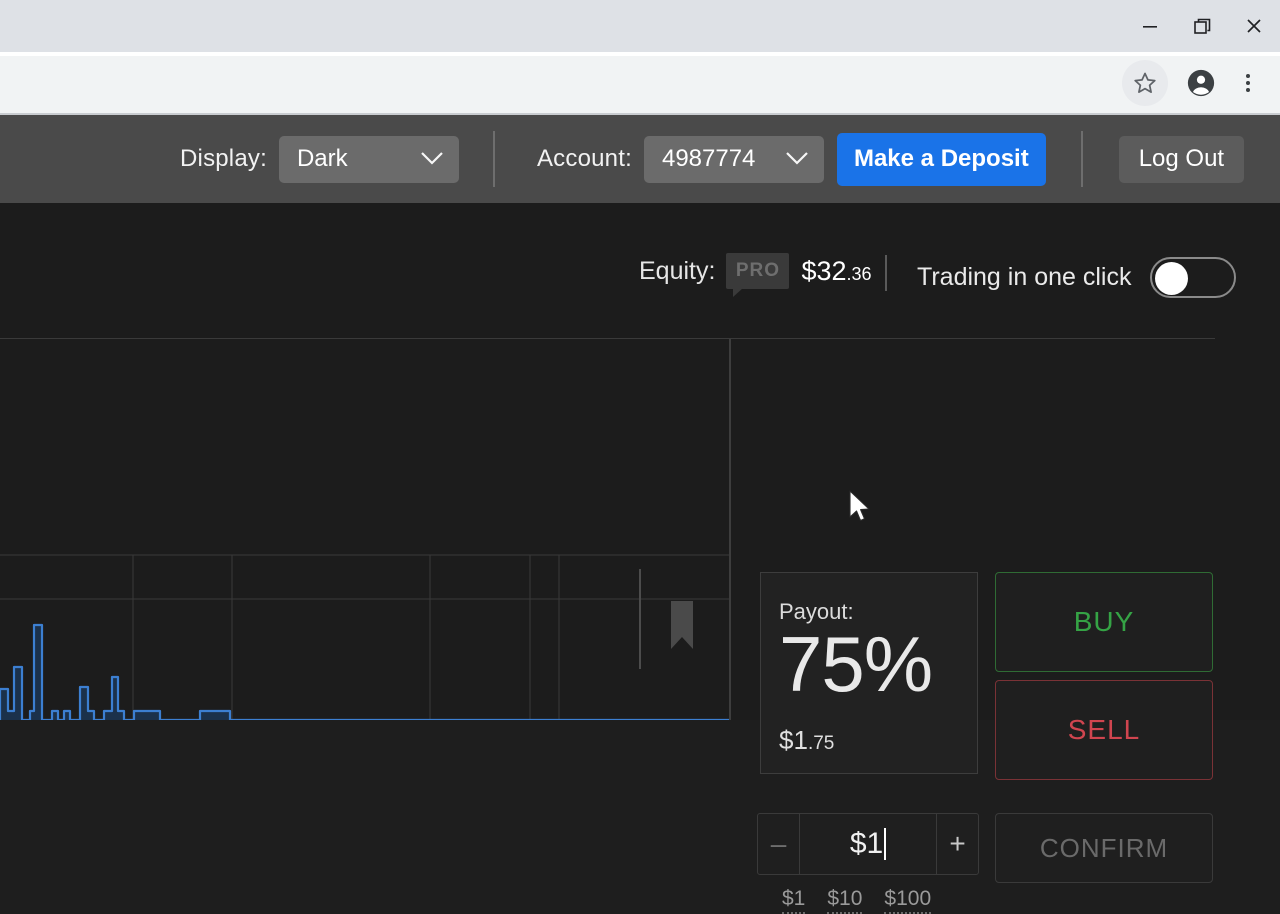  I want to click on text-caret, so click(885, 844).